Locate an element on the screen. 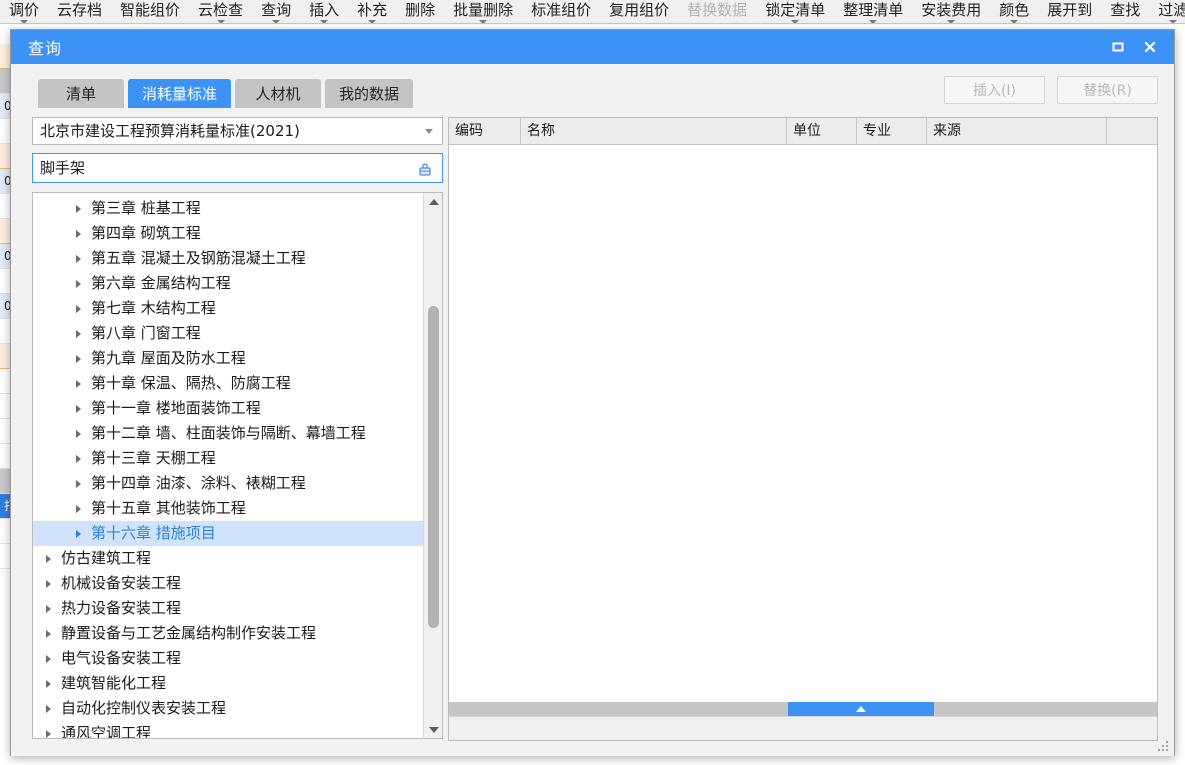 The width and height of the screenshot is (1185, 765). tree-item: 第七章 木结构工程 is located at coordinates (228, 308).